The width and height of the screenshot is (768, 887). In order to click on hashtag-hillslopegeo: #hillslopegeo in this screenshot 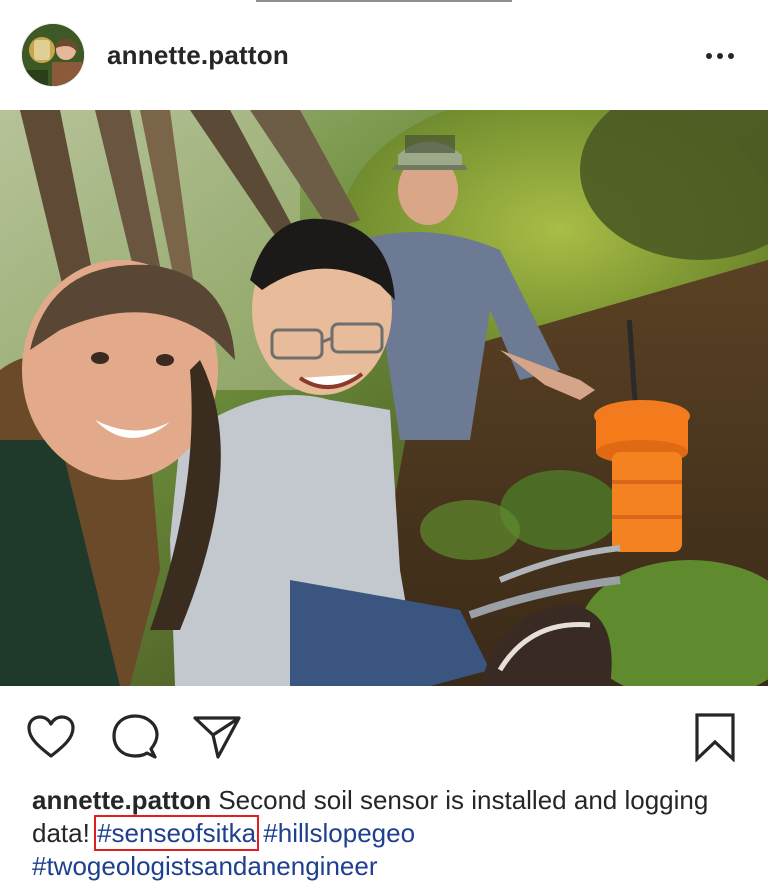, I will do `click(339, 833)`.